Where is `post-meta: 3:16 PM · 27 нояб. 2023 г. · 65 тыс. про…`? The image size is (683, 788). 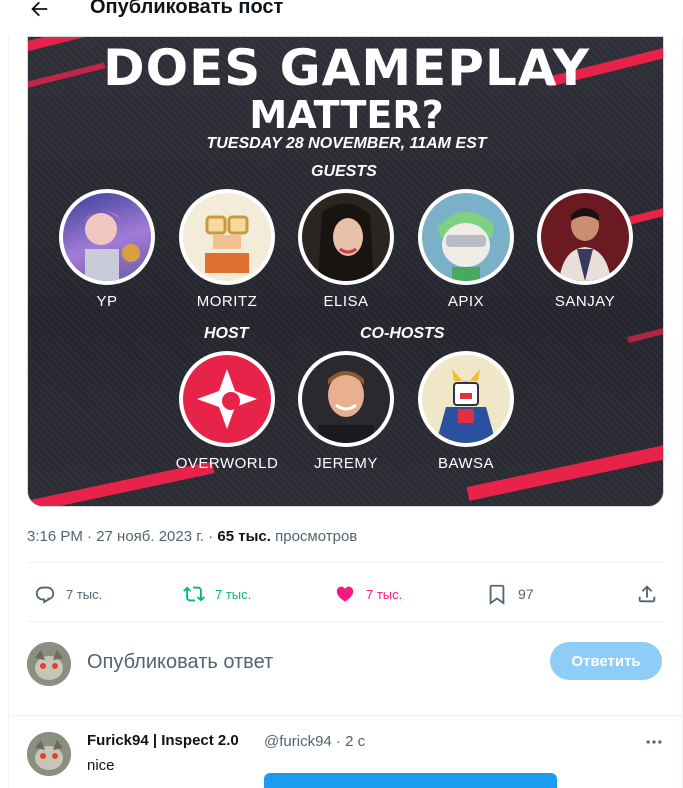
post-meta: 3:16 PM · 27 нояб. 2023 г. · 65 тыс. про… is located at coordinates (192, 536).